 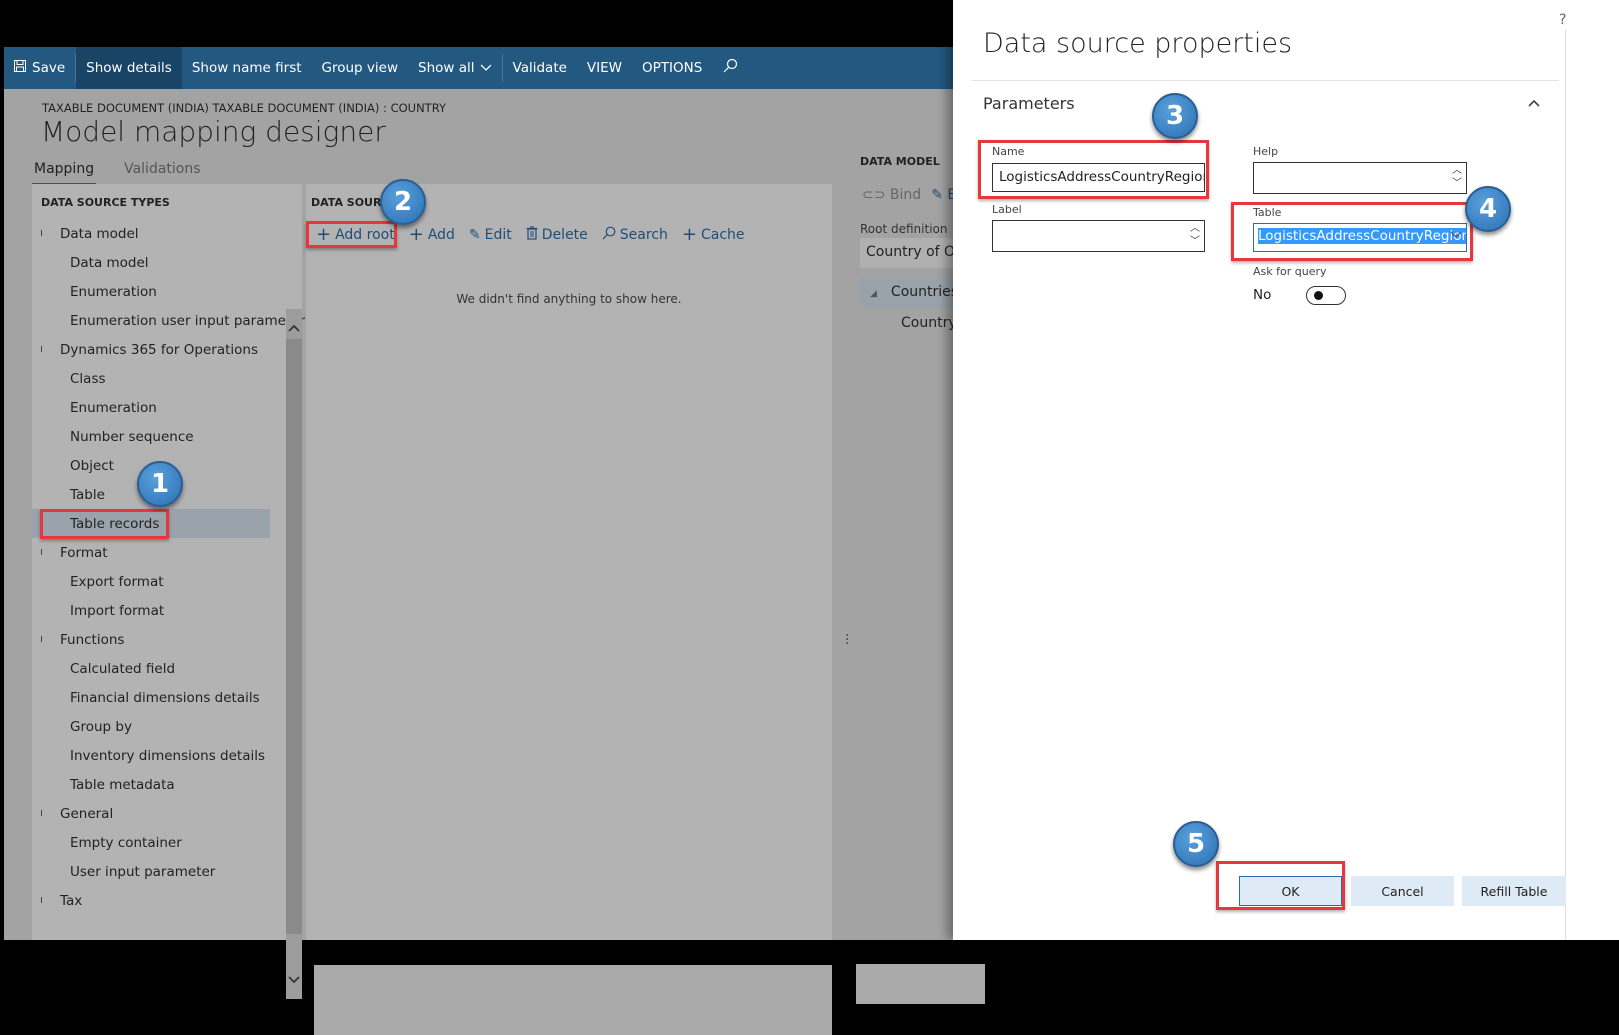 What do you see at coordinates (672, 68) in the screenshot?
I see `options-tab: OPTIONS` at bounding box center [672, 68].